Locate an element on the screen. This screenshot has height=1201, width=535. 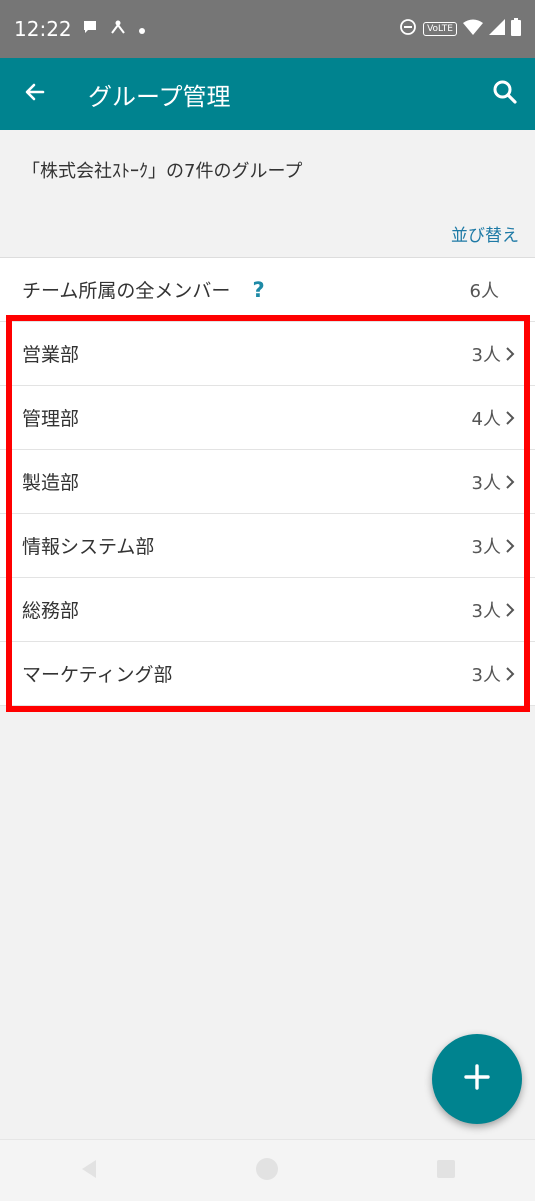
group-row-manufacturing: 製造部 3人 is located at coordinates (267, 482).